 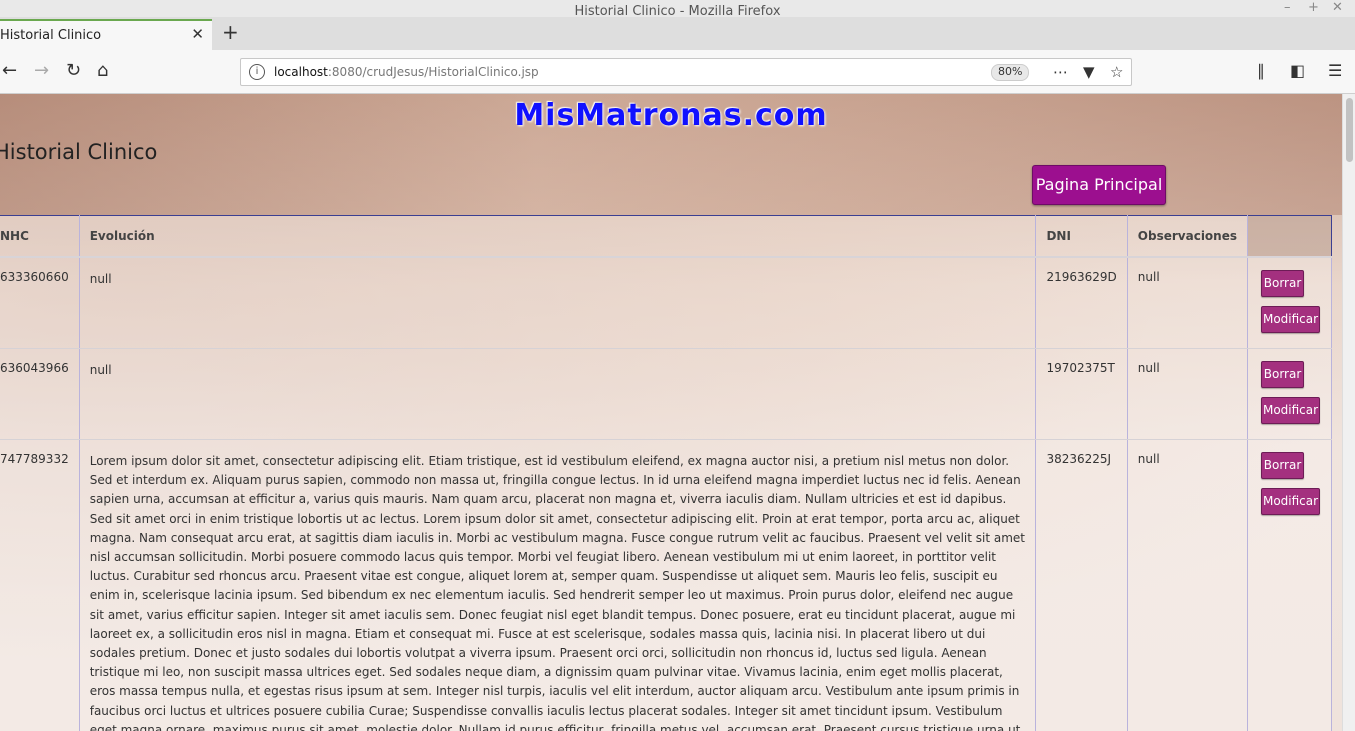 What do you see at coordinates (257, 72) in the screenshot?
I see `info-icon: i` at bounding box center [257, 72].